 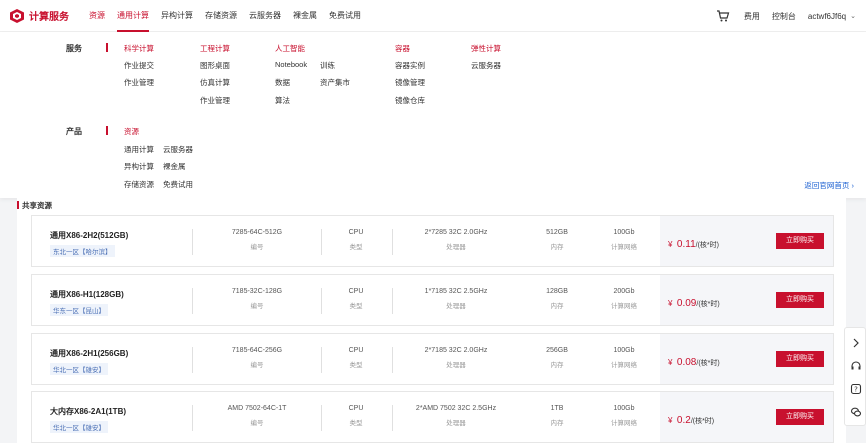 What do you see at coordinates (34, 205) in the screenshot?
I see `section-title: 共享资源` at bounding box center [34, 205].